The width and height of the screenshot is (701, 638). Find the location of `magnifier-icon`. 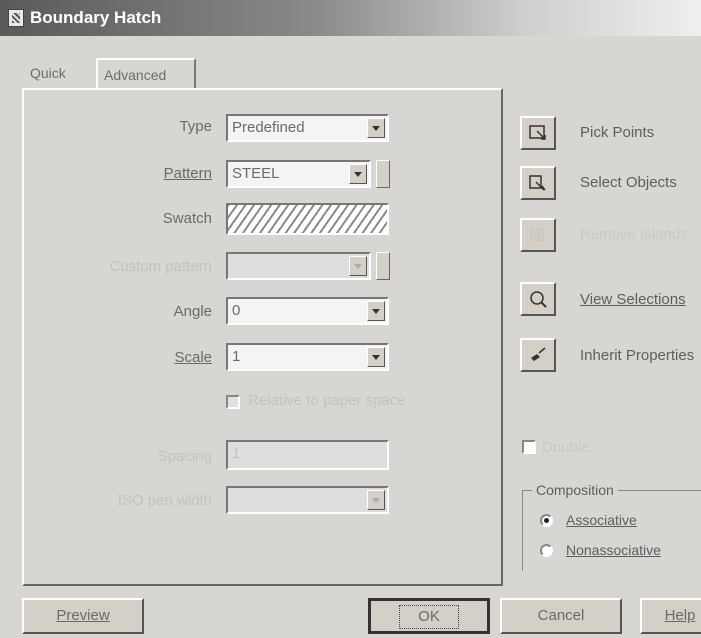

magnifier-icon is located at coordinates (538, 299).